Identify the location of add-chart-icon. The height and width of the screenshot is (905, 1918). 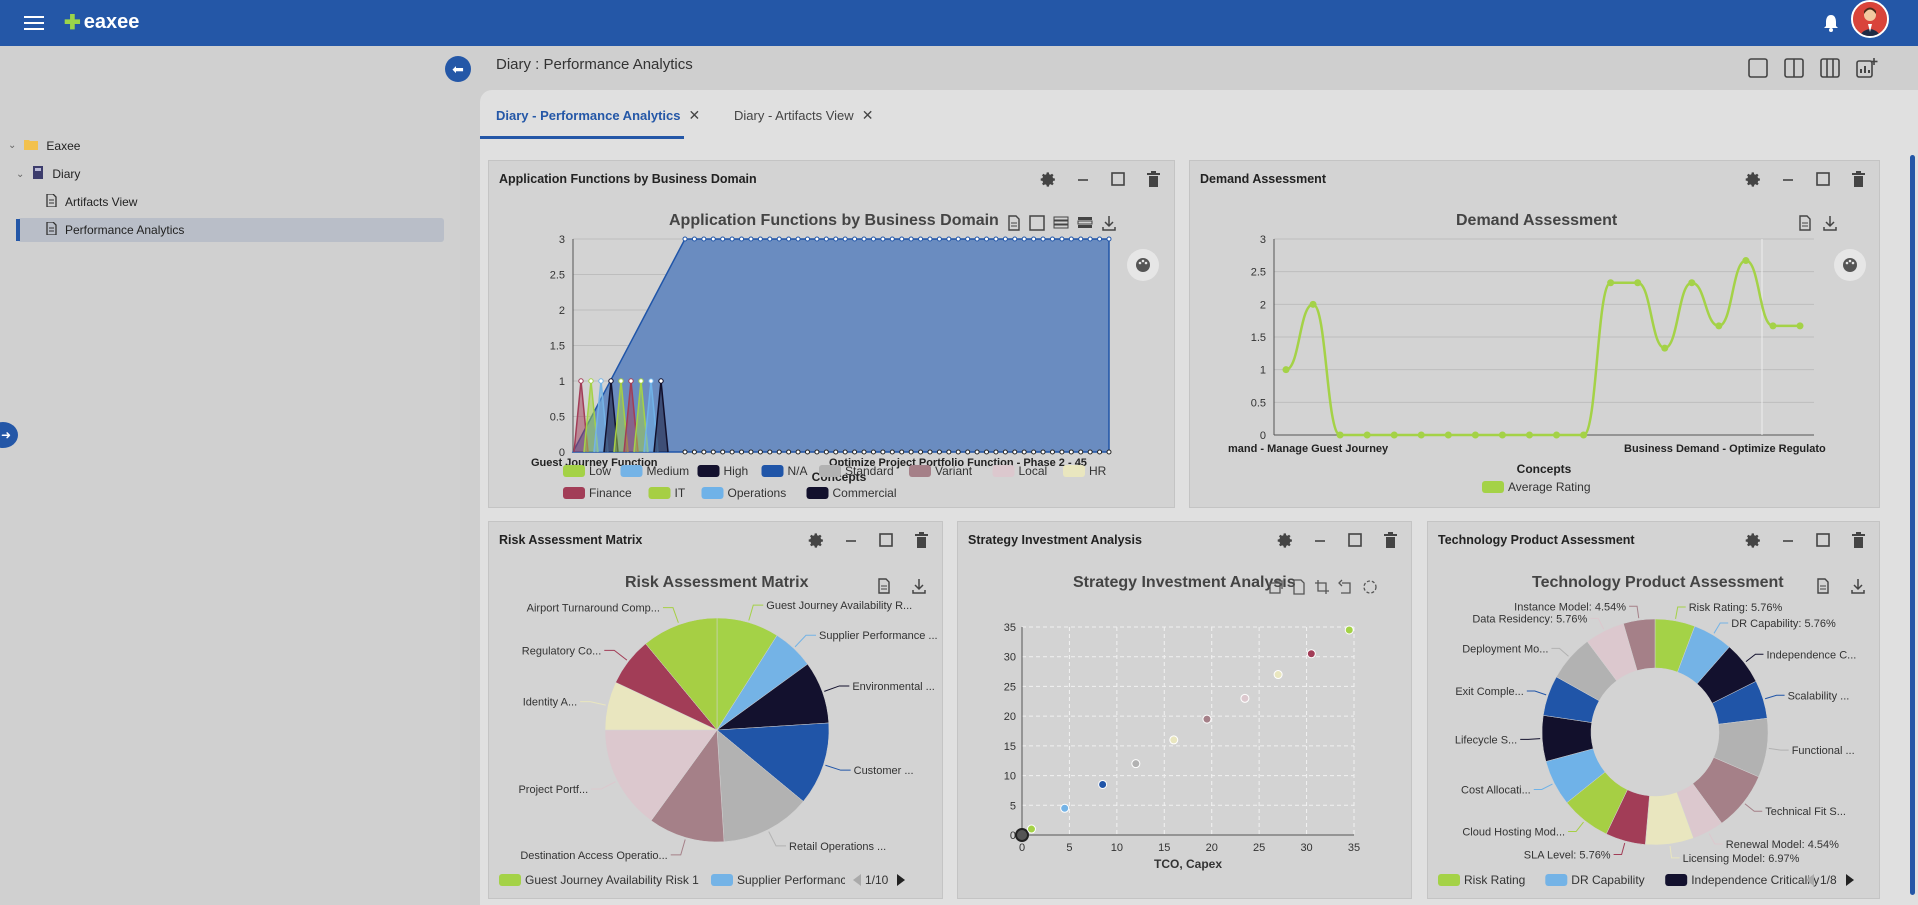
(1867, 68).